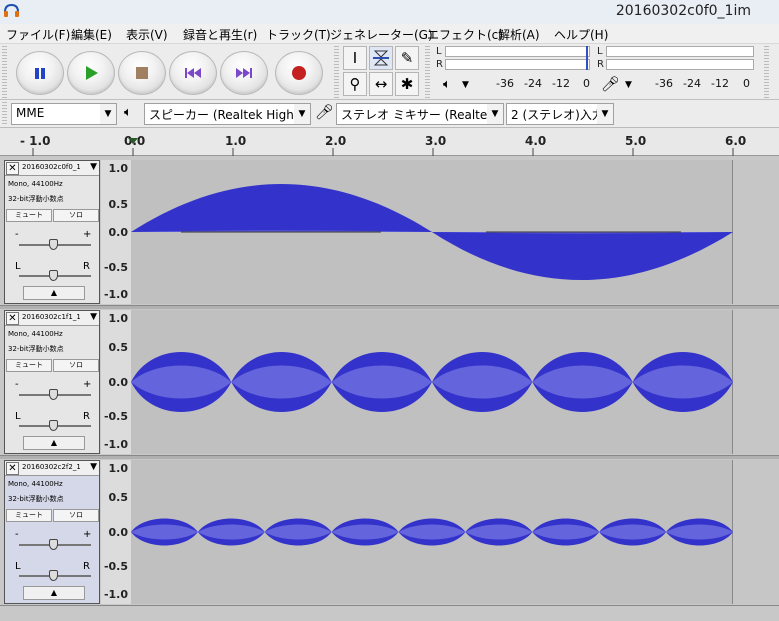 The image size is (779, 621). I want to click on menu-effect: エフェクト(c), so click(465, 34).